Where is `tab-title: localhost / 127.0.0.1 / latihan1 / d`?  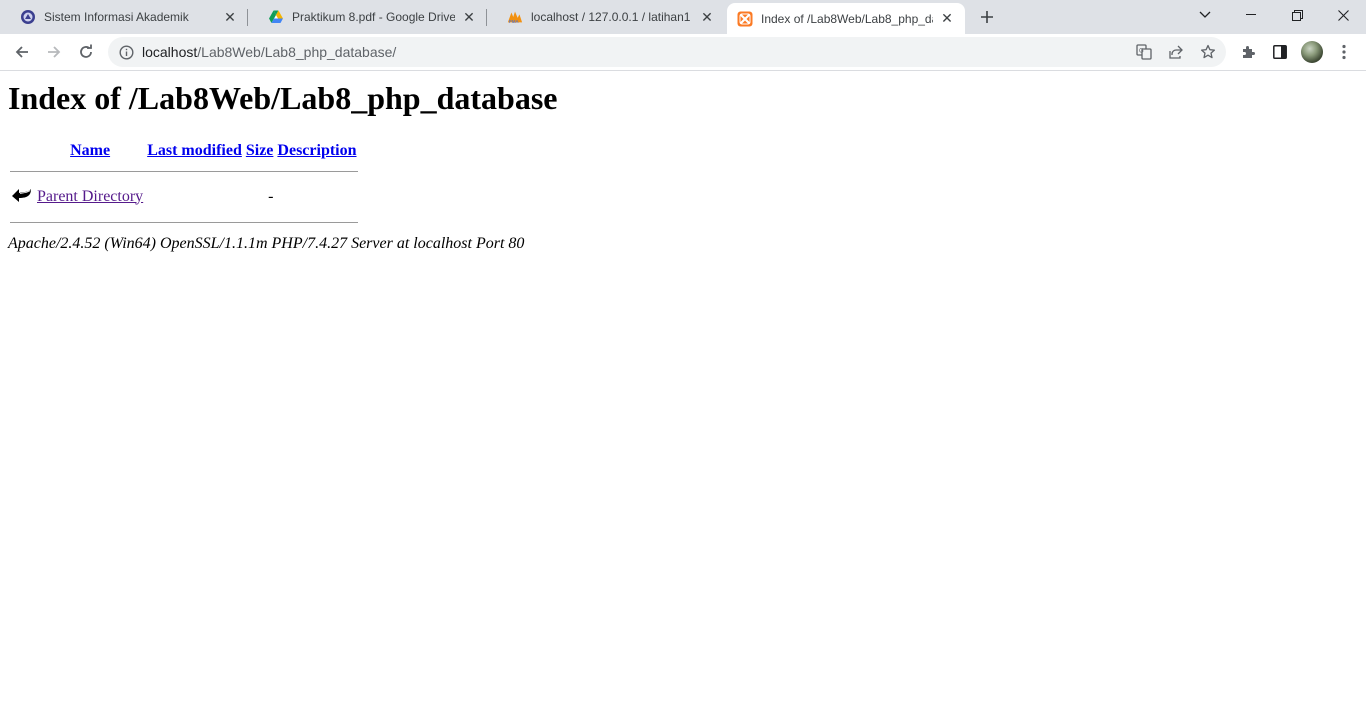
tab-title: localhost / 127.0.0.1 / latihan1 / d is located at coordinates (612, 17).